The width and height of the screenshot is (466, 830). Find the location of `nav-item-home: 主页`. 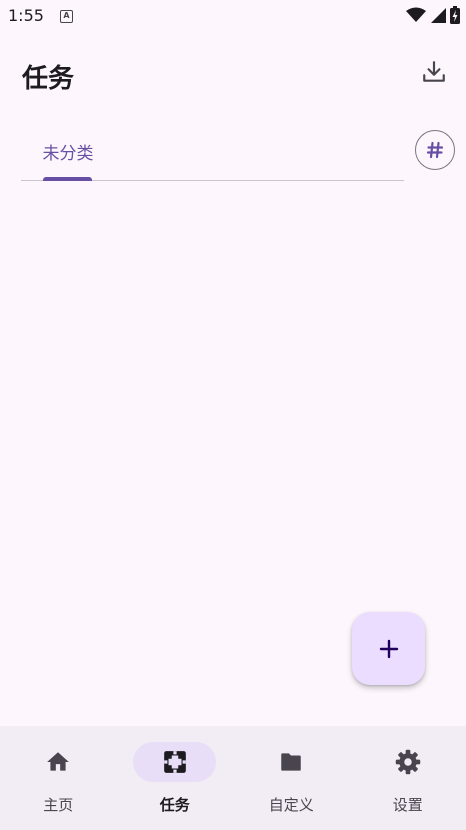

nav-item-home: 主页 is located at coordinates (58, 778).